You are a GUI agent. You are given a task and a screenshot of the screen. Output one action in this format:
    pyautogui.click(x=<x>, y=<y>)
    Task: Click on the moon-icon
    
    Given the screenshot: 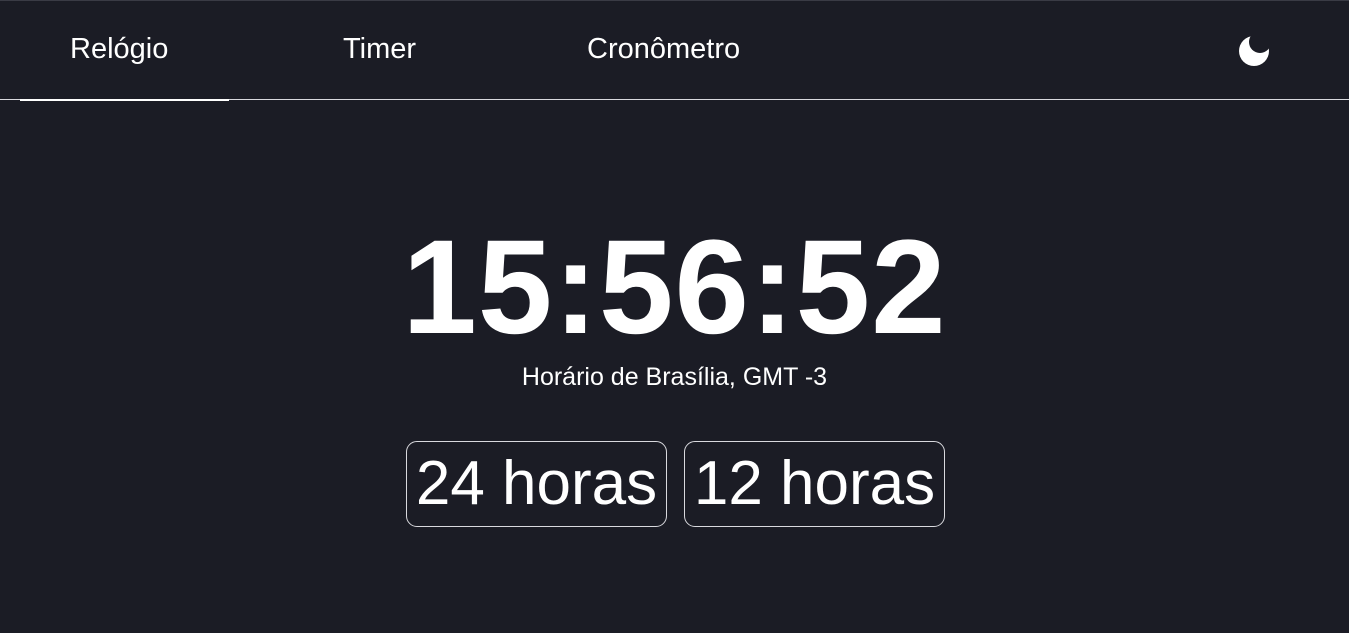 What is the action you would take?
    pyautogui.click(x=1254, y=51)
    